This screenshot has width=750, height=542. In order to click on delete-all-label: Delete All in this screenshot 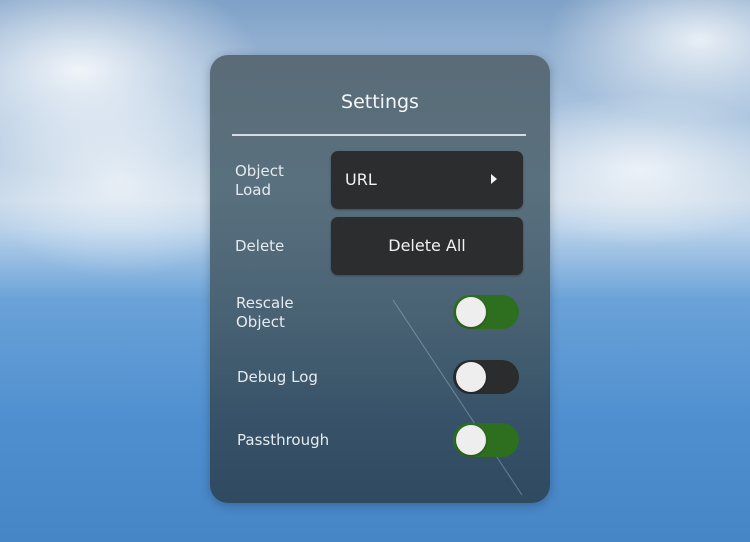, I will do `click(427, 245)`.